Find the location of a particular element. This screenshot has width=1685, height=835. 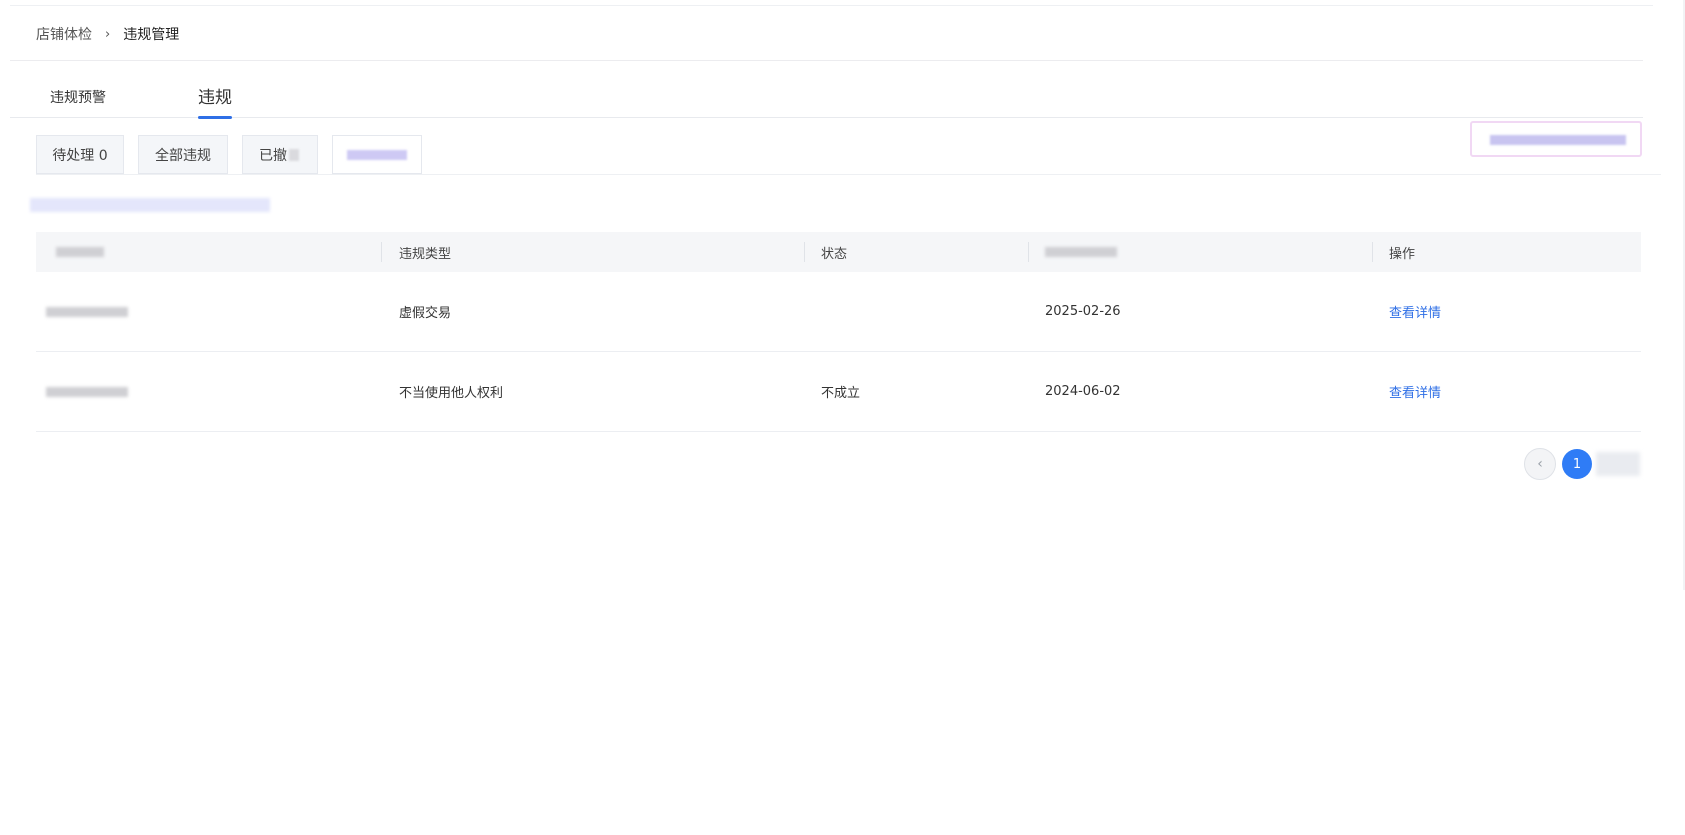

header-divider is located at coordinates (826, 60).